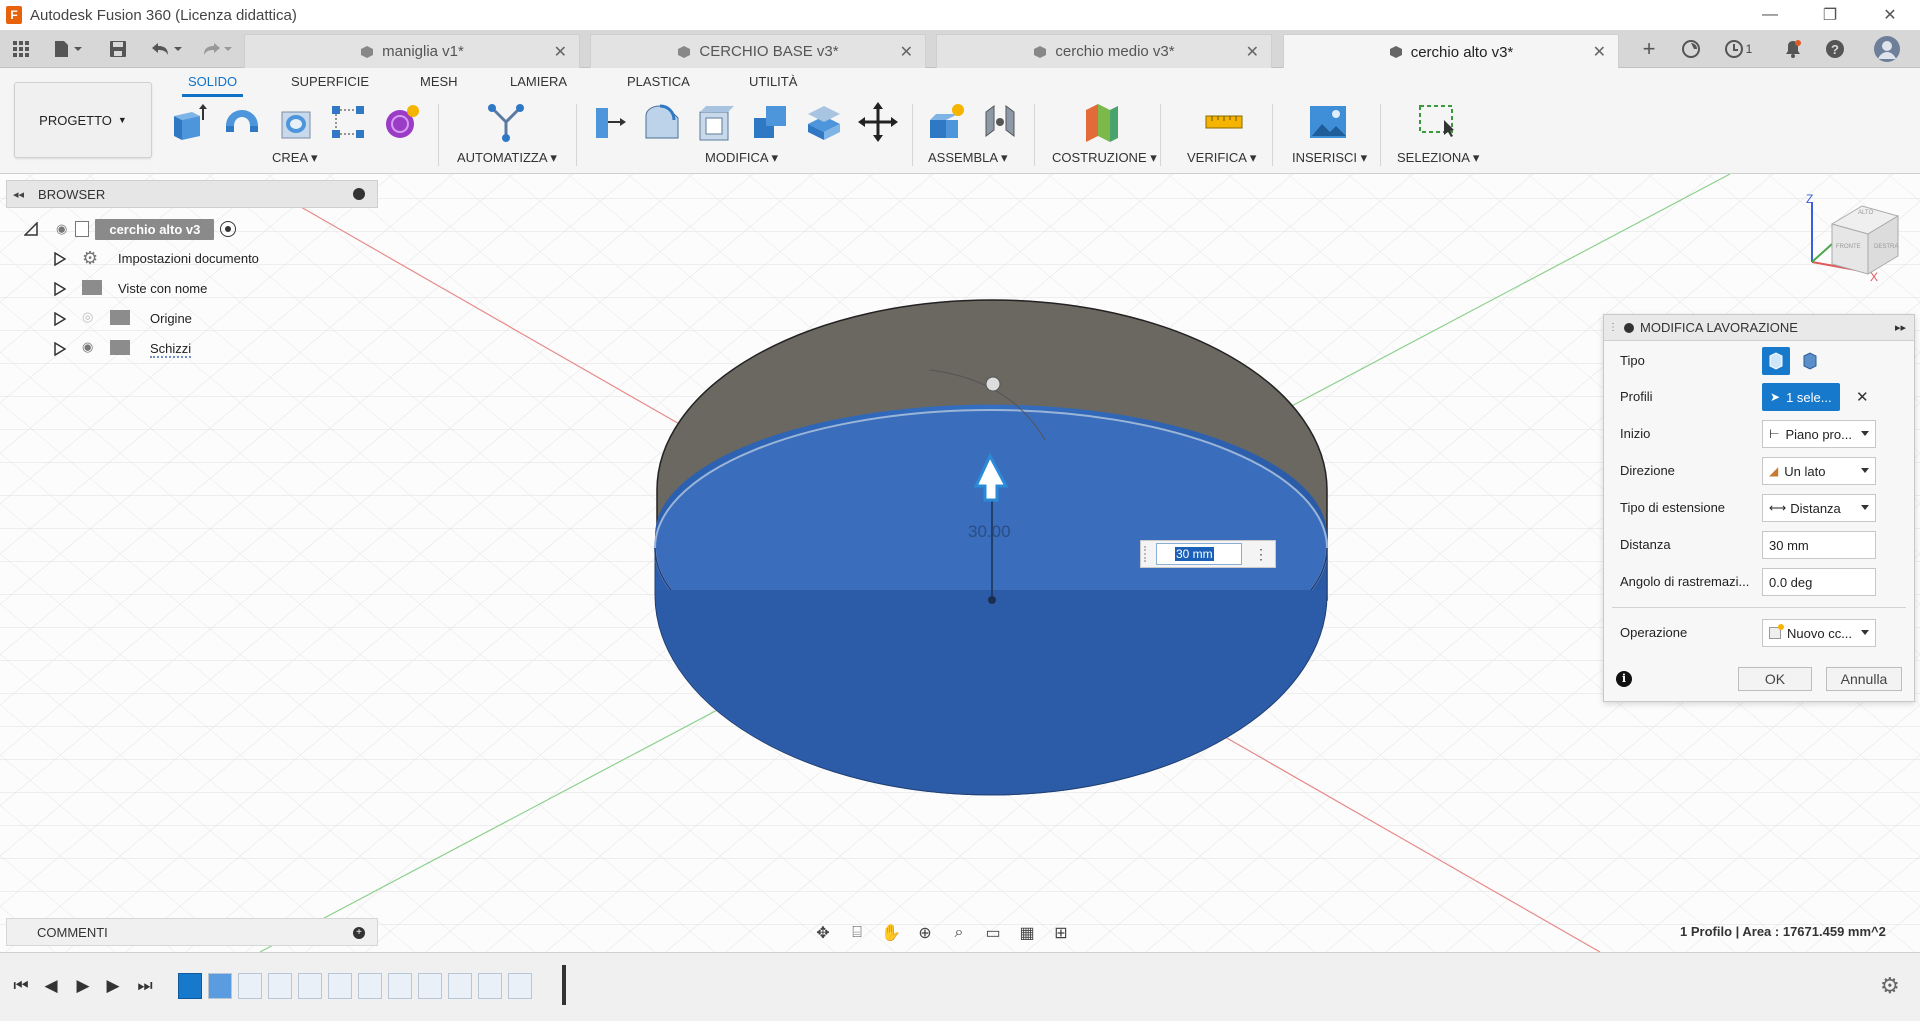 Image resolution: width=1920 pixels, height=1021 pixels. What do you see at coordinates (770, 122) in the screenshot?
I see `combine-icon` at bounding box center [770, 122].